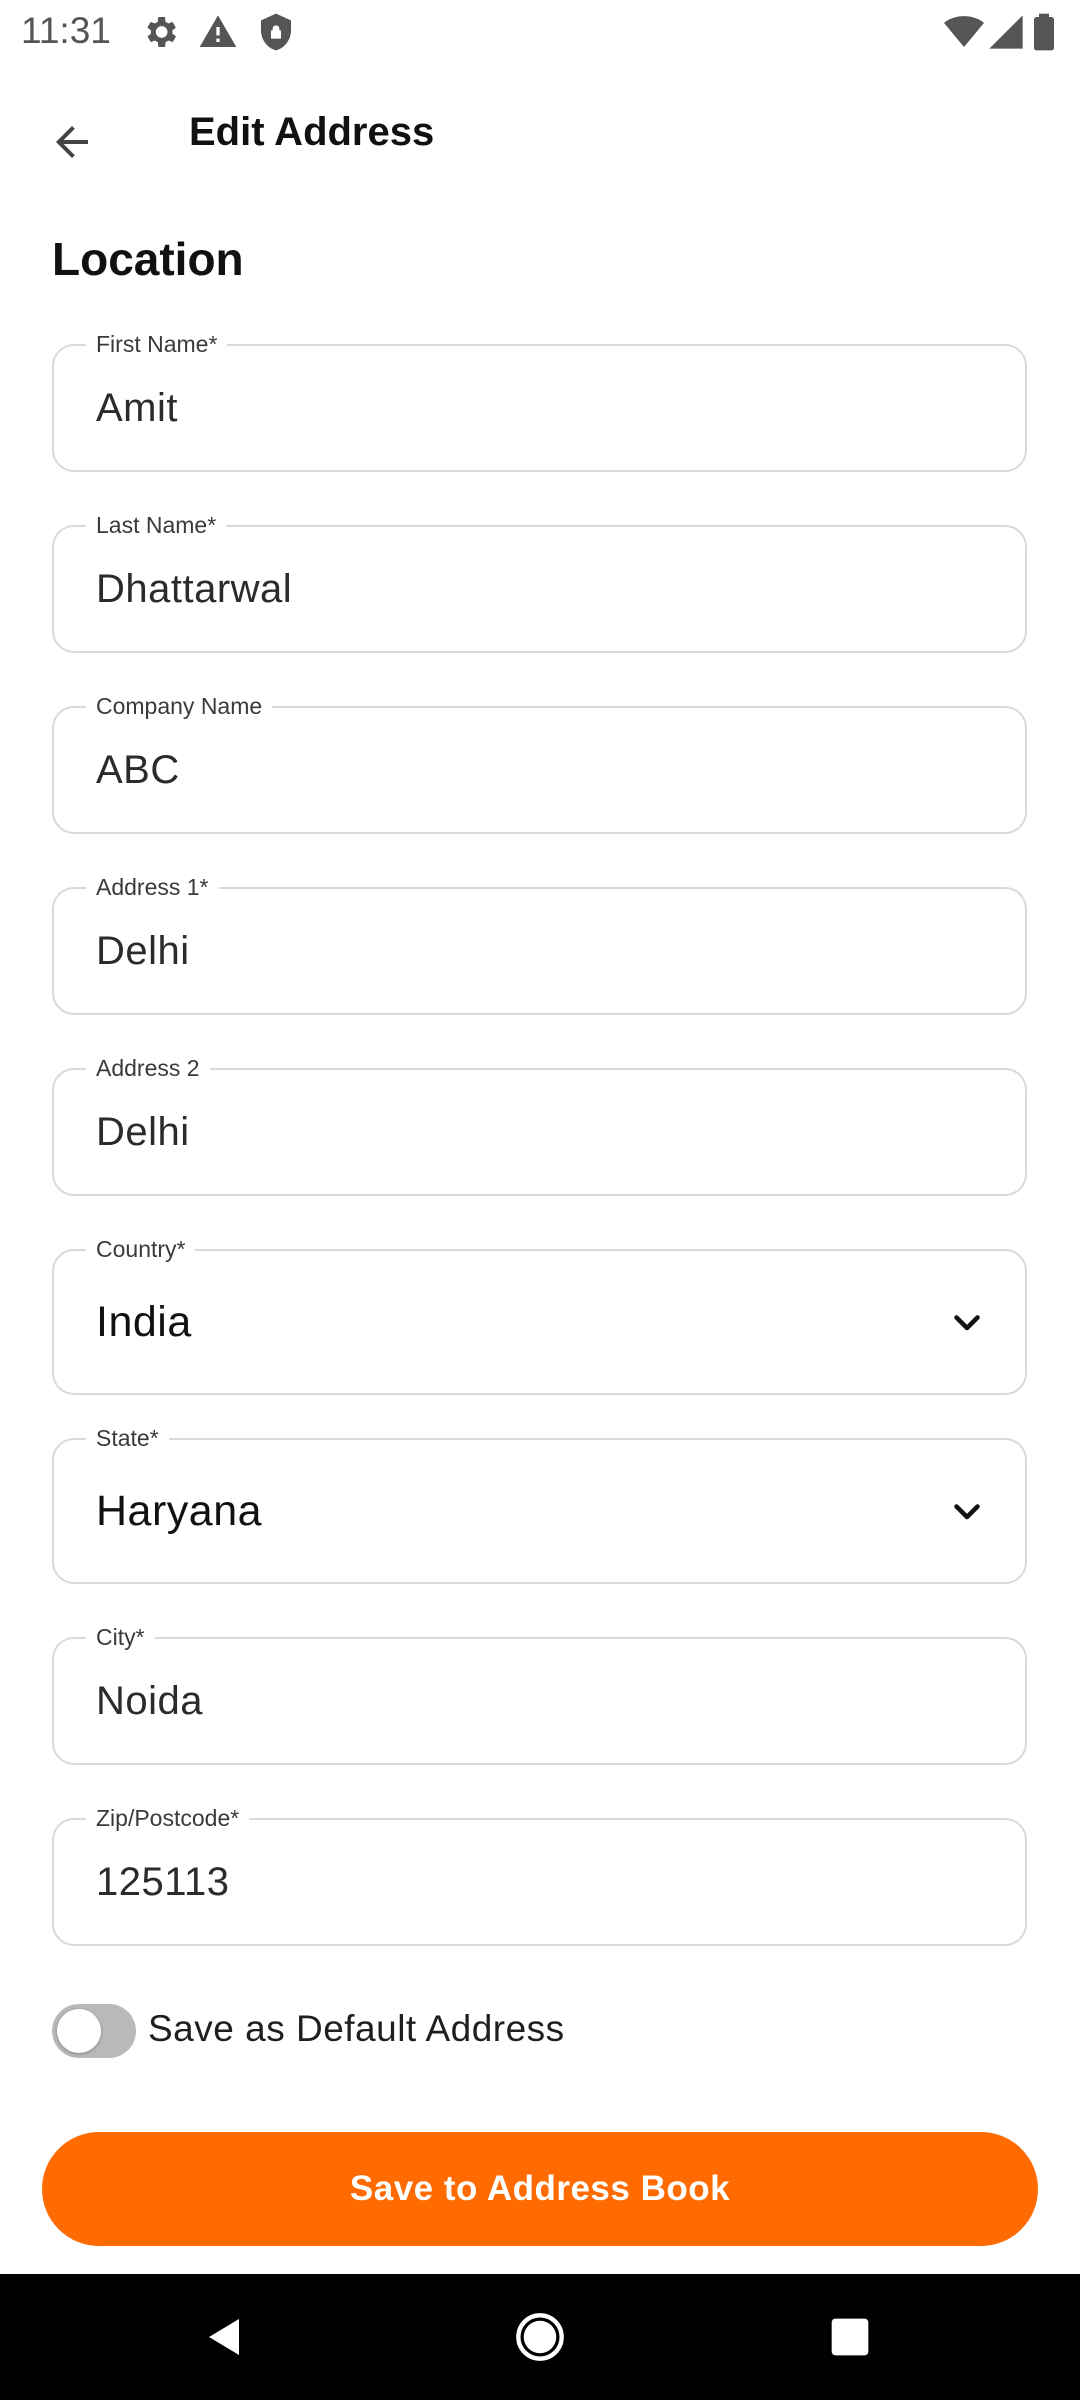 The image size is (1080, 2400). I want to click on first-name-field: First Name* Amit, so click(539, 400).